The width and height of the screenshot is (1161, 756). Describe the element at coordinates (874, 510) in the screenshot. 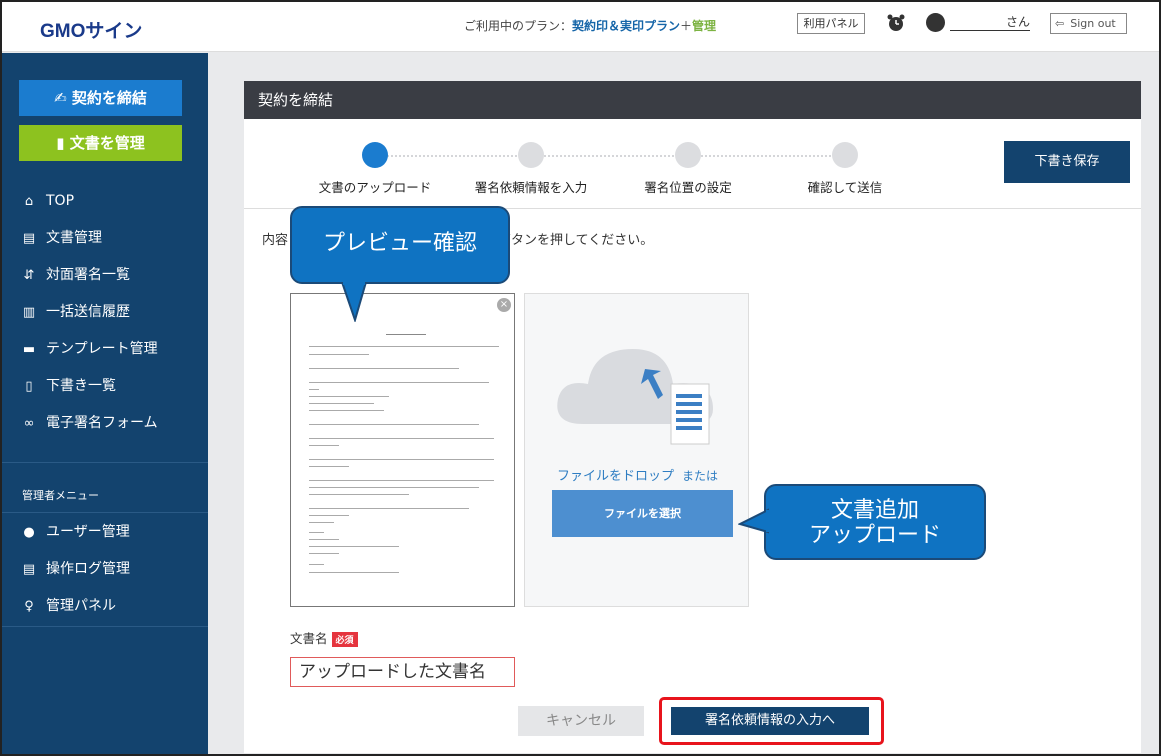

I see `upload-callout-line1: 文書追加` at that location.